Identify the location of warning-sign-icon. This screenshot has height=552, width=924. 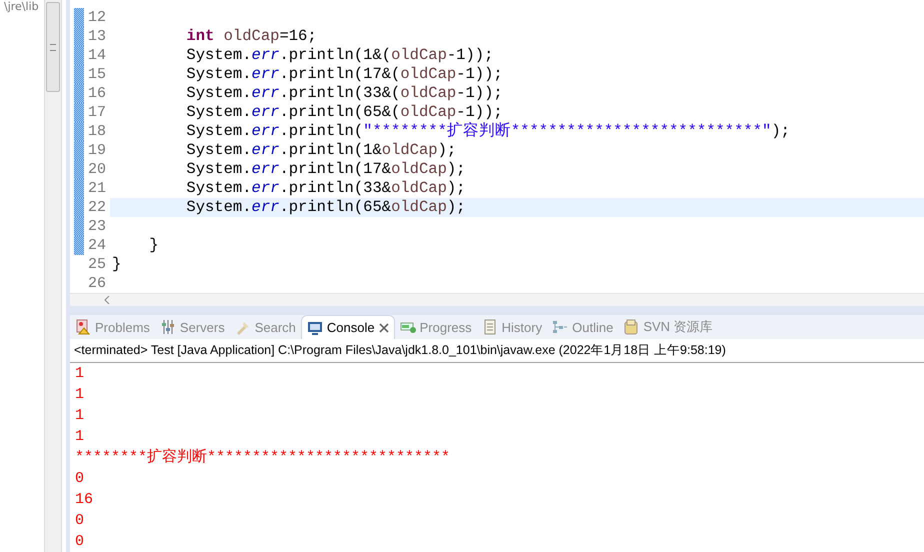
(83, 327).